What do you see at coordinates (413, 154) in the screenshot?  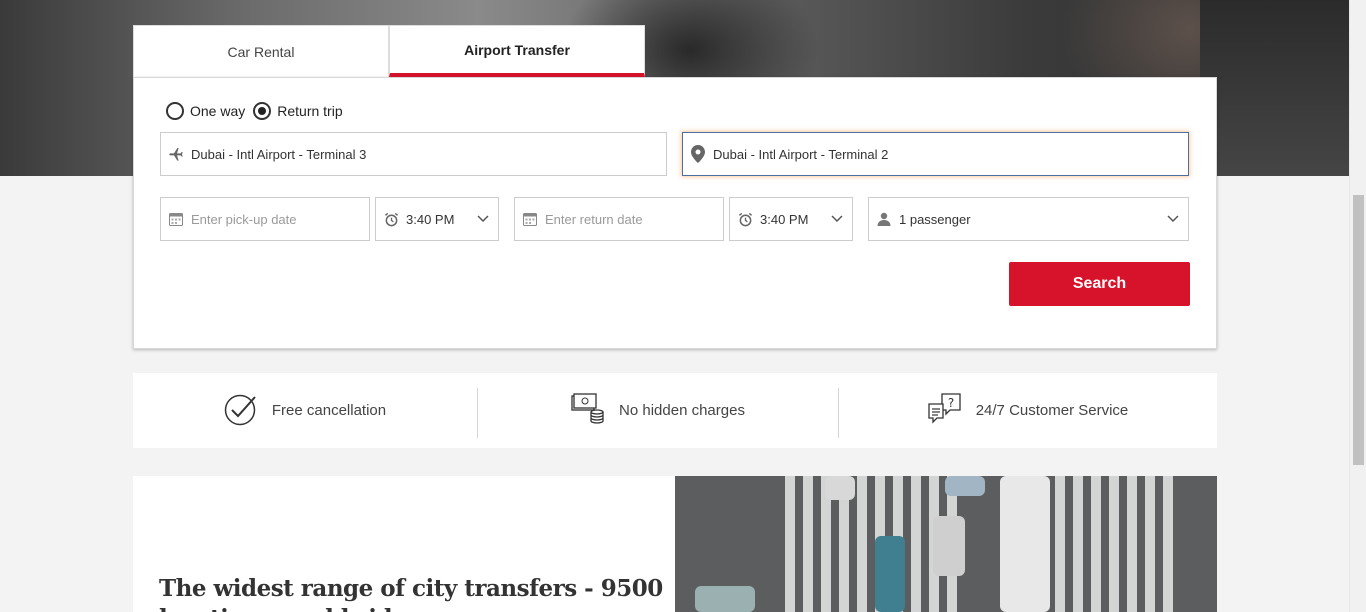 I see `pickup-location-input: Dubai - Intl Airport - Terminal 3` at bounding box center [413, 154].